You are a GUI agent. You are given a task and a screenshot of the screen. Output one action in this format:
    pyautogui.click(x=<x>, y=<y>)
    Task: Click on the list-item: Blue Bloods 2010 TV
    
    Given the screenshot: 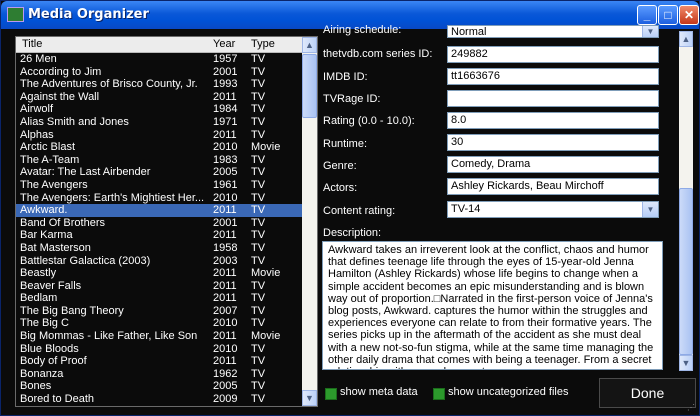 What is the action you would take?
    pyautogui.click(x=159, y=349)
    